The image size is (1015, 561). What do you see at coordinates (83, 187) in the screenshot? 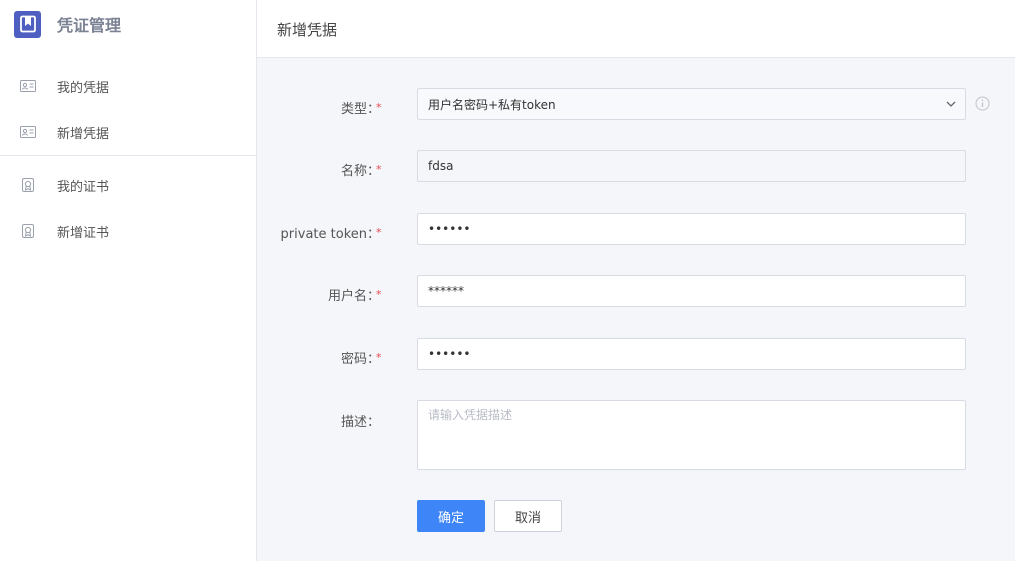
I see `sidebar-item-label: 我的证书` at bounding box center [83, 187].